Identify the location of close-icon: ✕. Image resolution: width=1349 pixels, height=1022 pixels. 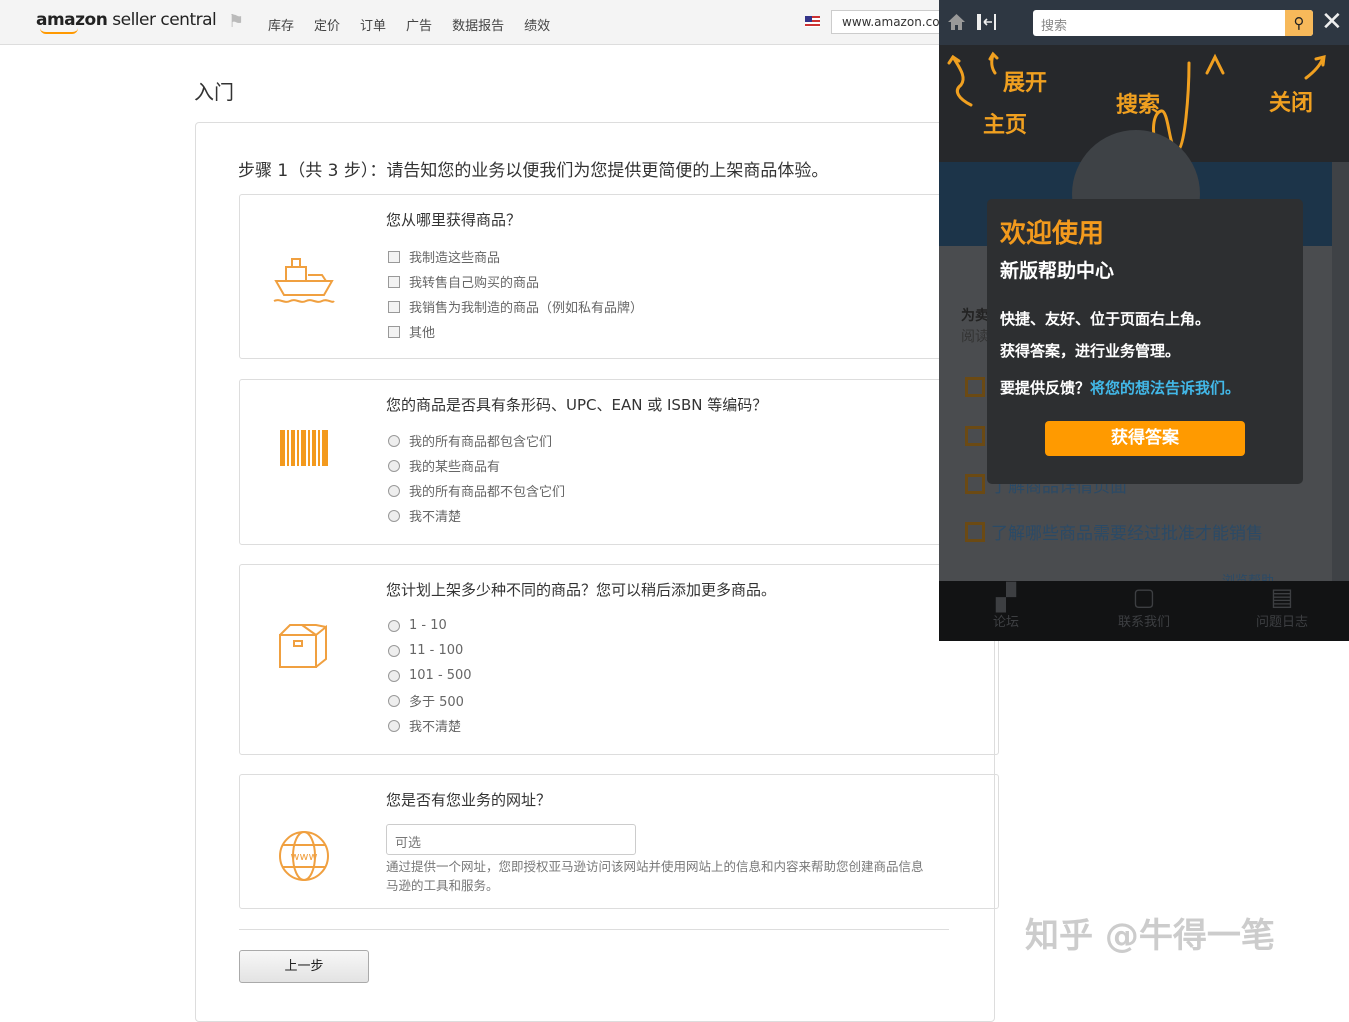
(1332, 22).